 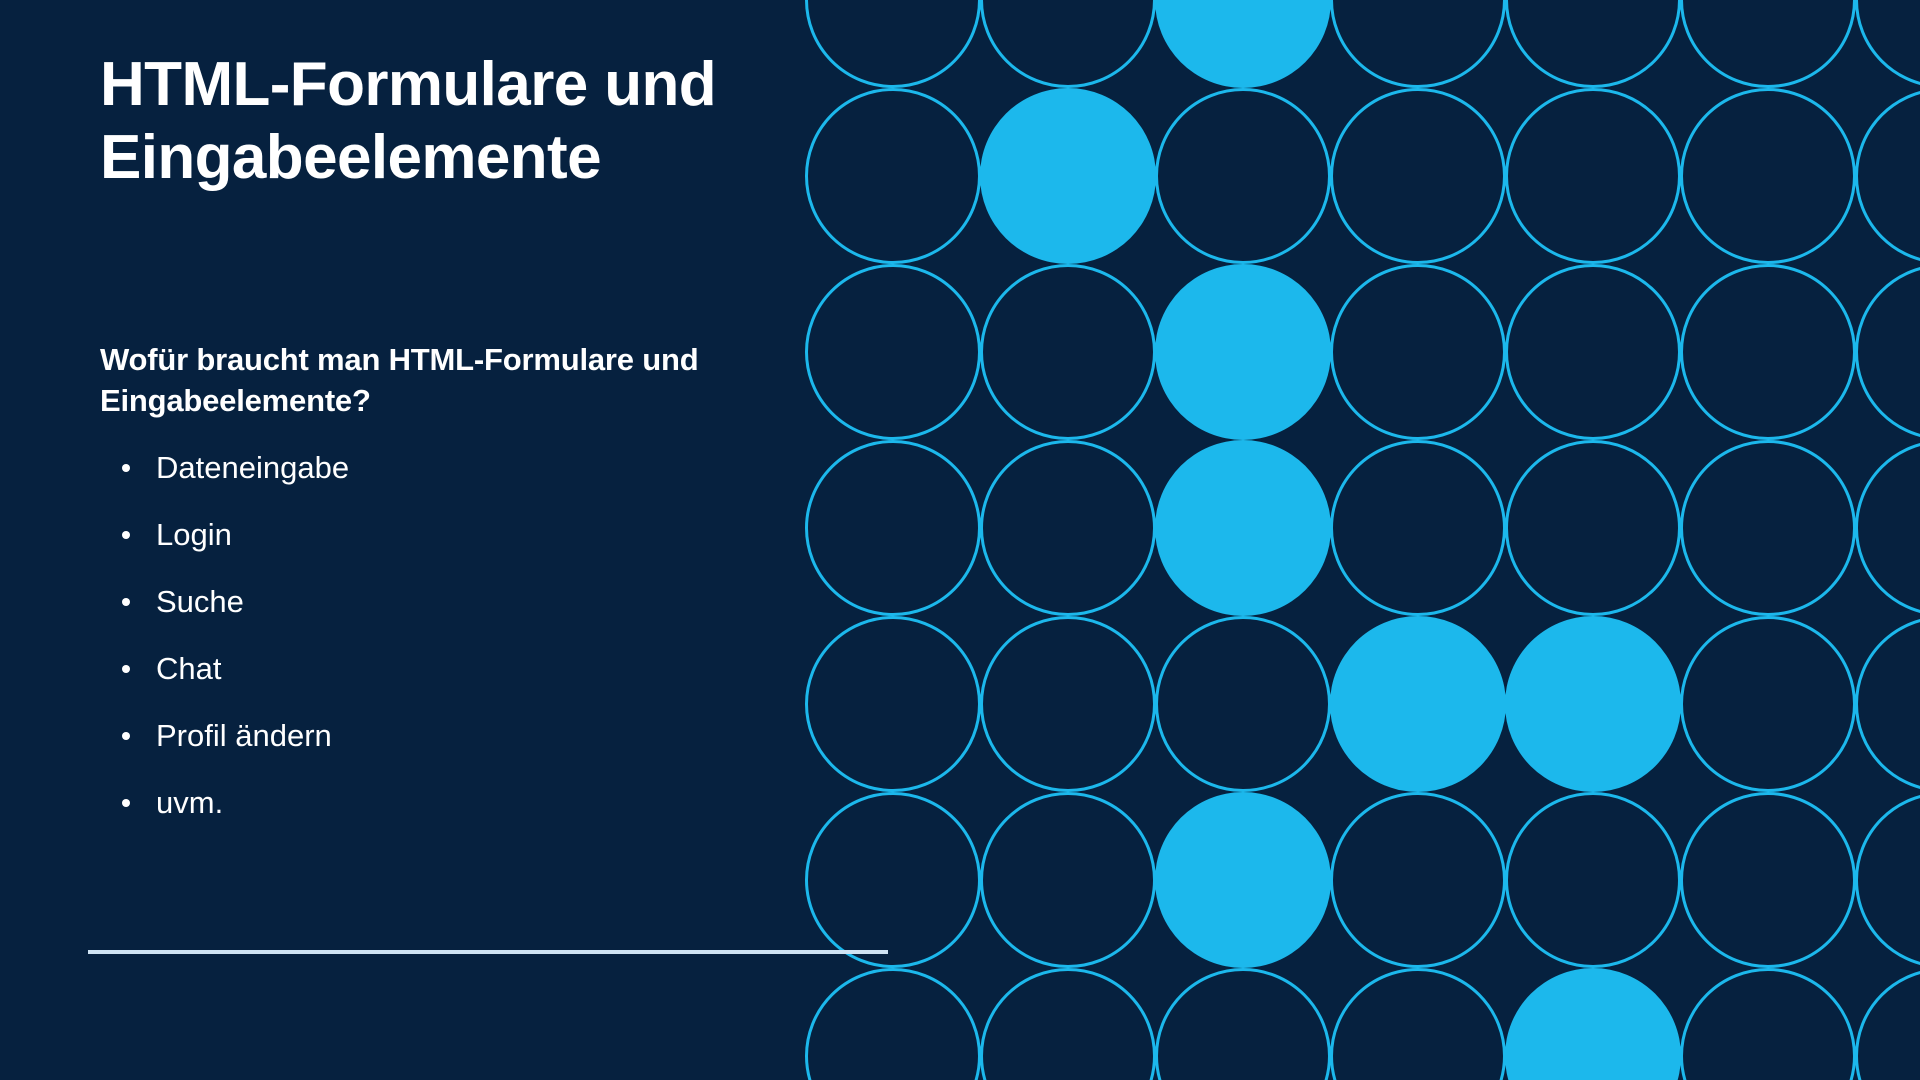 I want to click on list-item: uvm., so click(x=224, y=802).